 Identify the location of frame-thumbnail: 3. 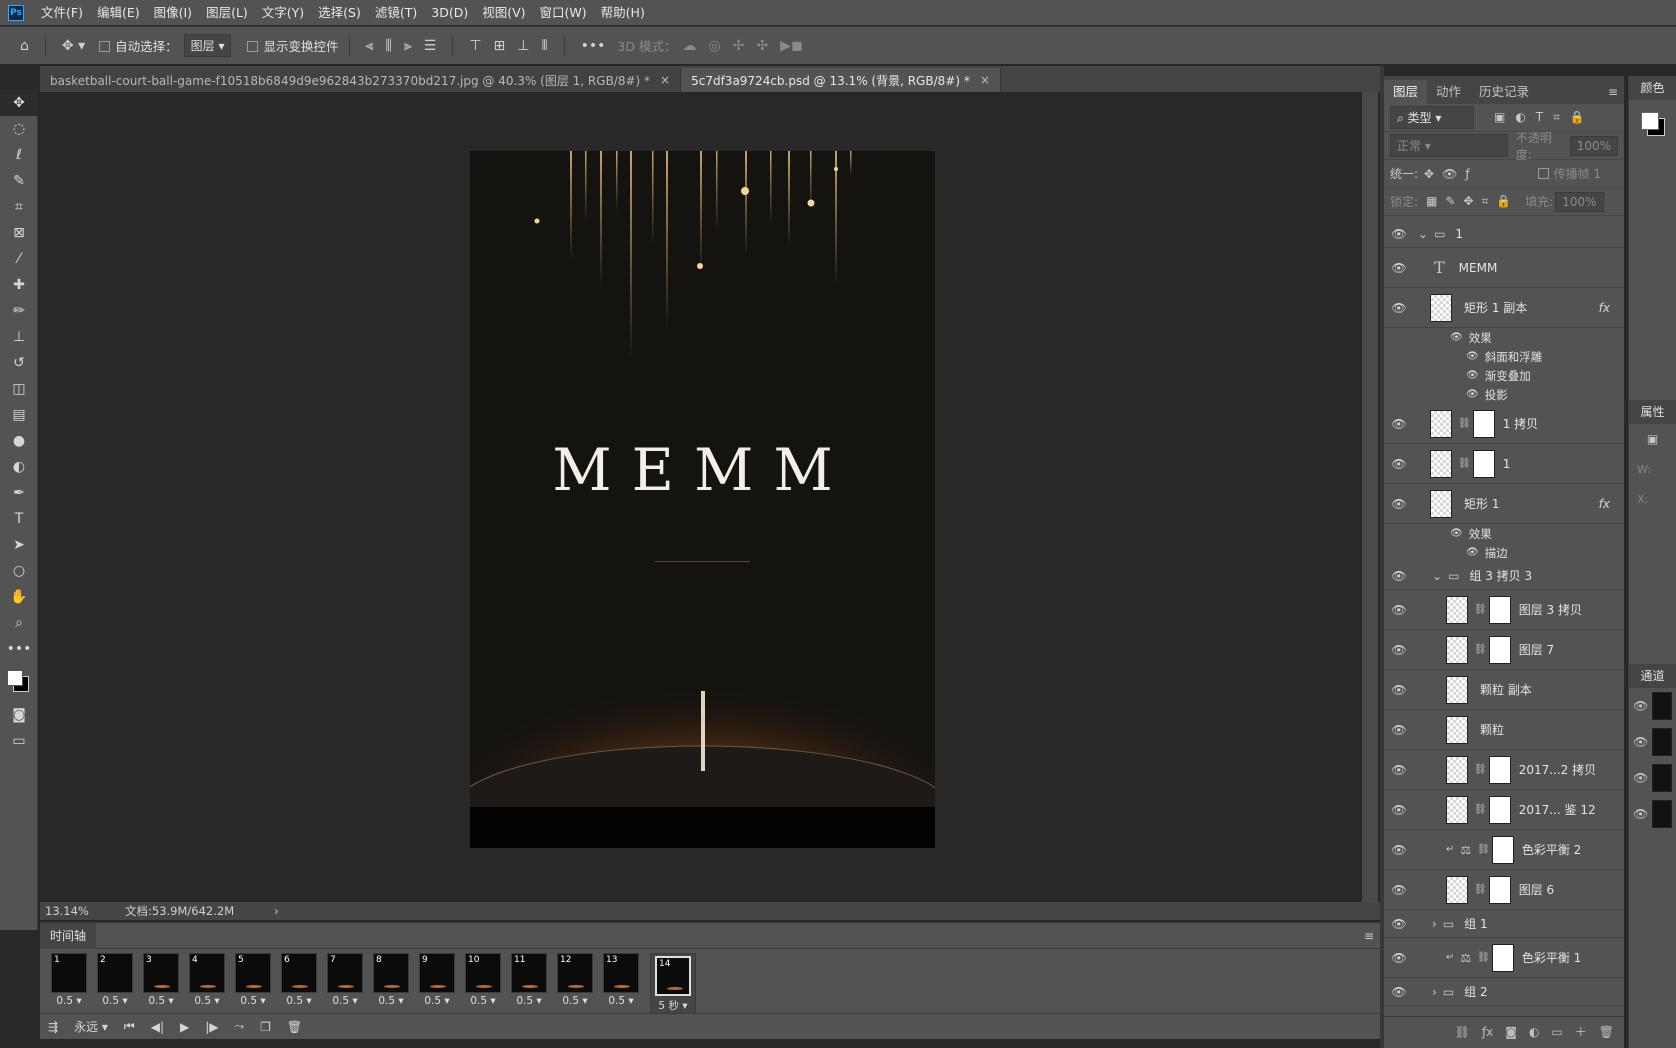
(161, 973).